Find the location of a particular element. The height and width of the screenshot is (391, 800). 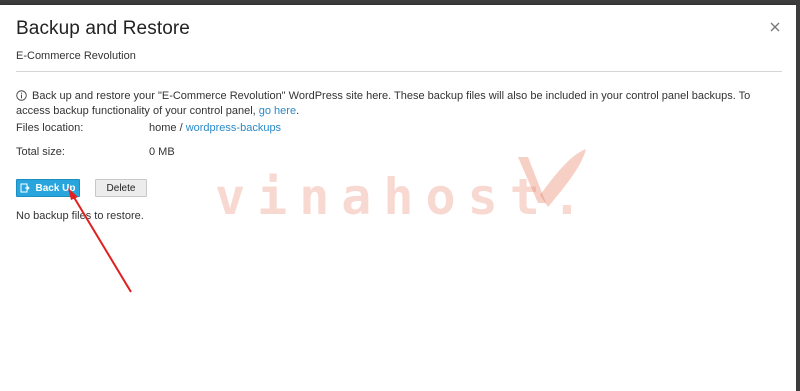

files-location-label: Files location: is located at coordinates (50, 128).